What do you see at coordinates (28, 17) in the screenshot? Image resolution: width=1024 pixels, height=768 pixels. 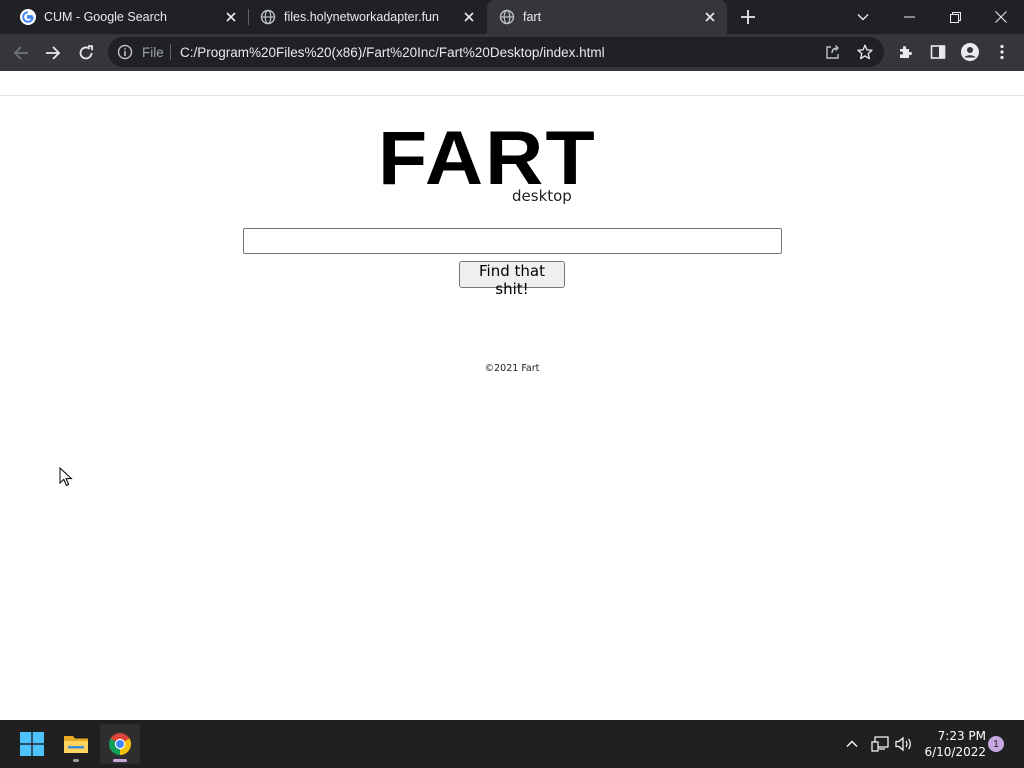 I see `google-icon` at bounding box center [28, 17].